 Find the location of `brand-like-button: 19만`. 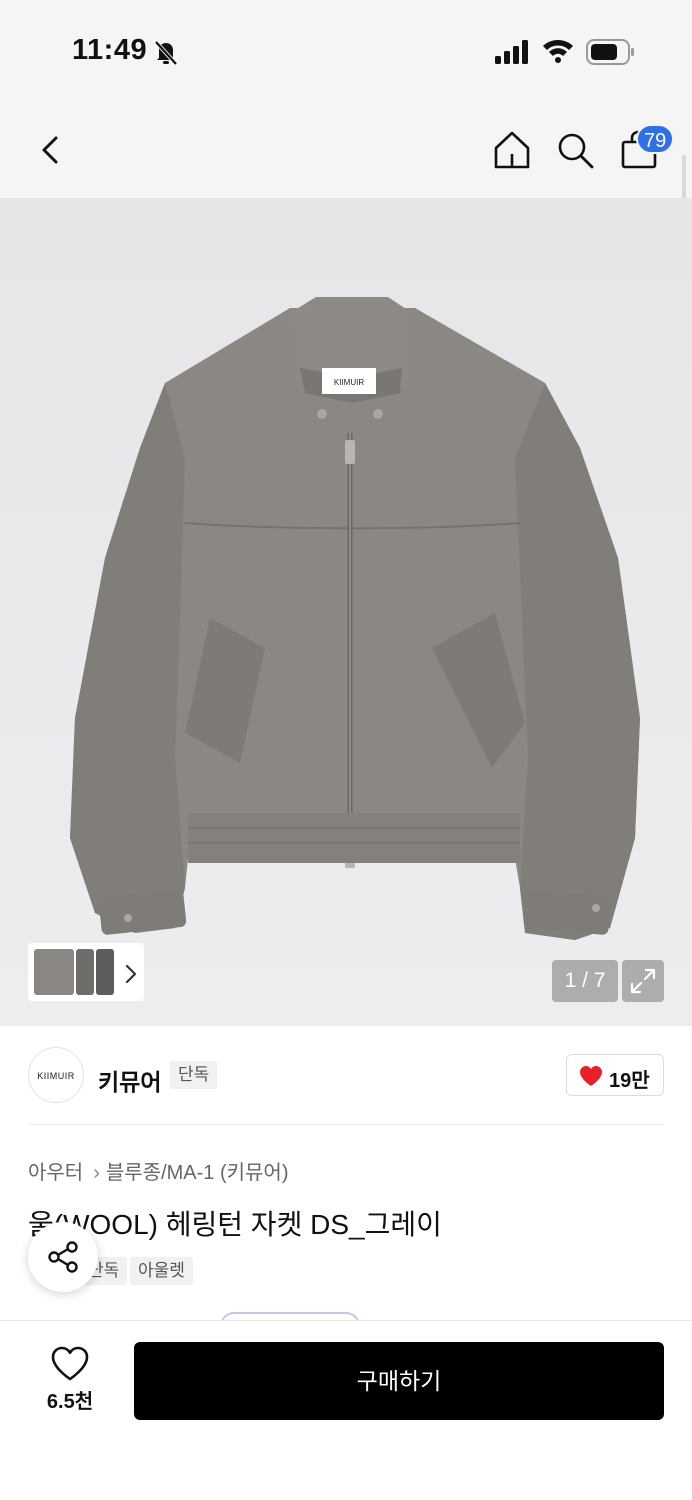

brand-like-button: 19만 is located at coordinates (615, 1075).